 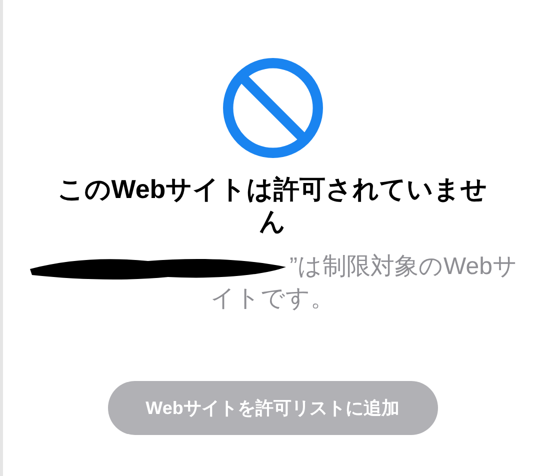 What do you see at coordinates (273, 108) in the screenshot?
I see `blocked-icon` at bounding box center [273, 108].